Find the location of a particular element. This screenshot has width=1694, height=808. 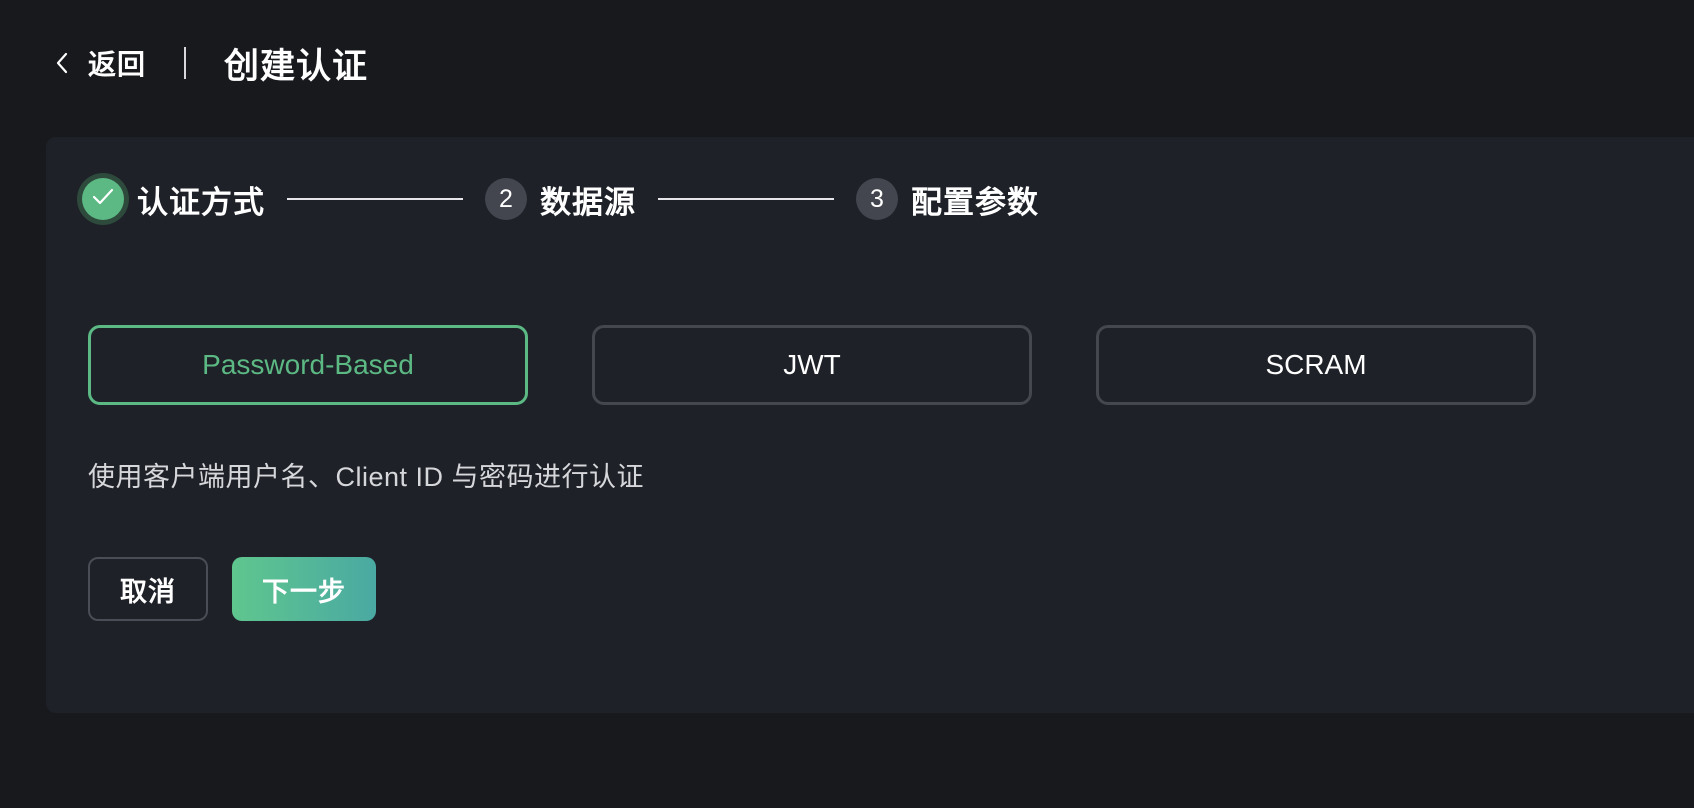

step-data-source: 2 数据源 is located at coordinates (560, 199).